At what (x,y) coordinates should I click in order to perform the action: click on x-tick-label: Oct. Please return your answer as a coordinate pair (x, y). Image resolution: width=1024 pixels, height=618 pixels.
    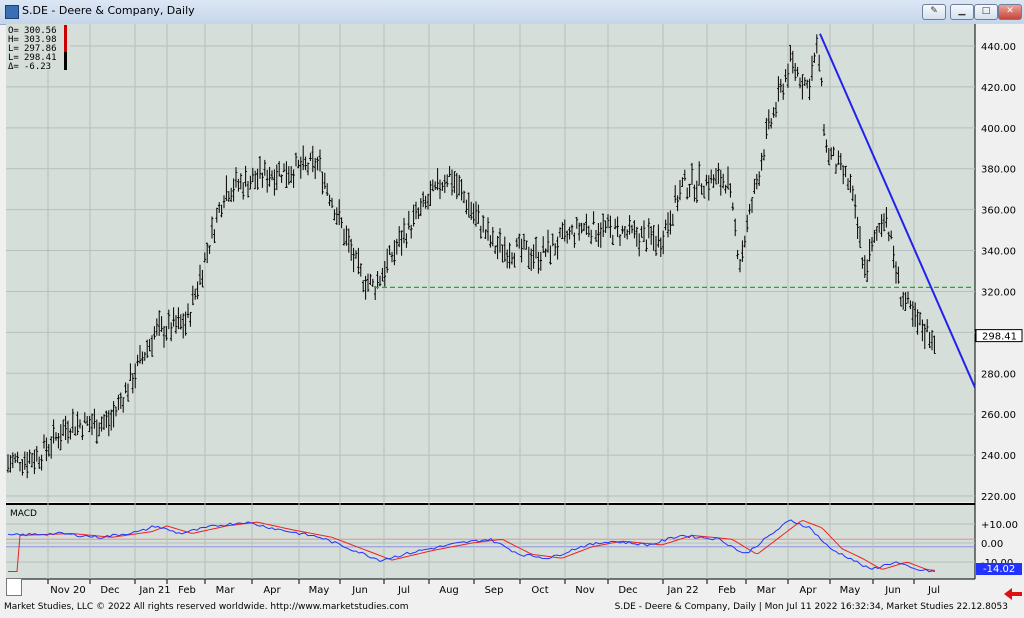
    Looking at the image, I should click on (539, 590).